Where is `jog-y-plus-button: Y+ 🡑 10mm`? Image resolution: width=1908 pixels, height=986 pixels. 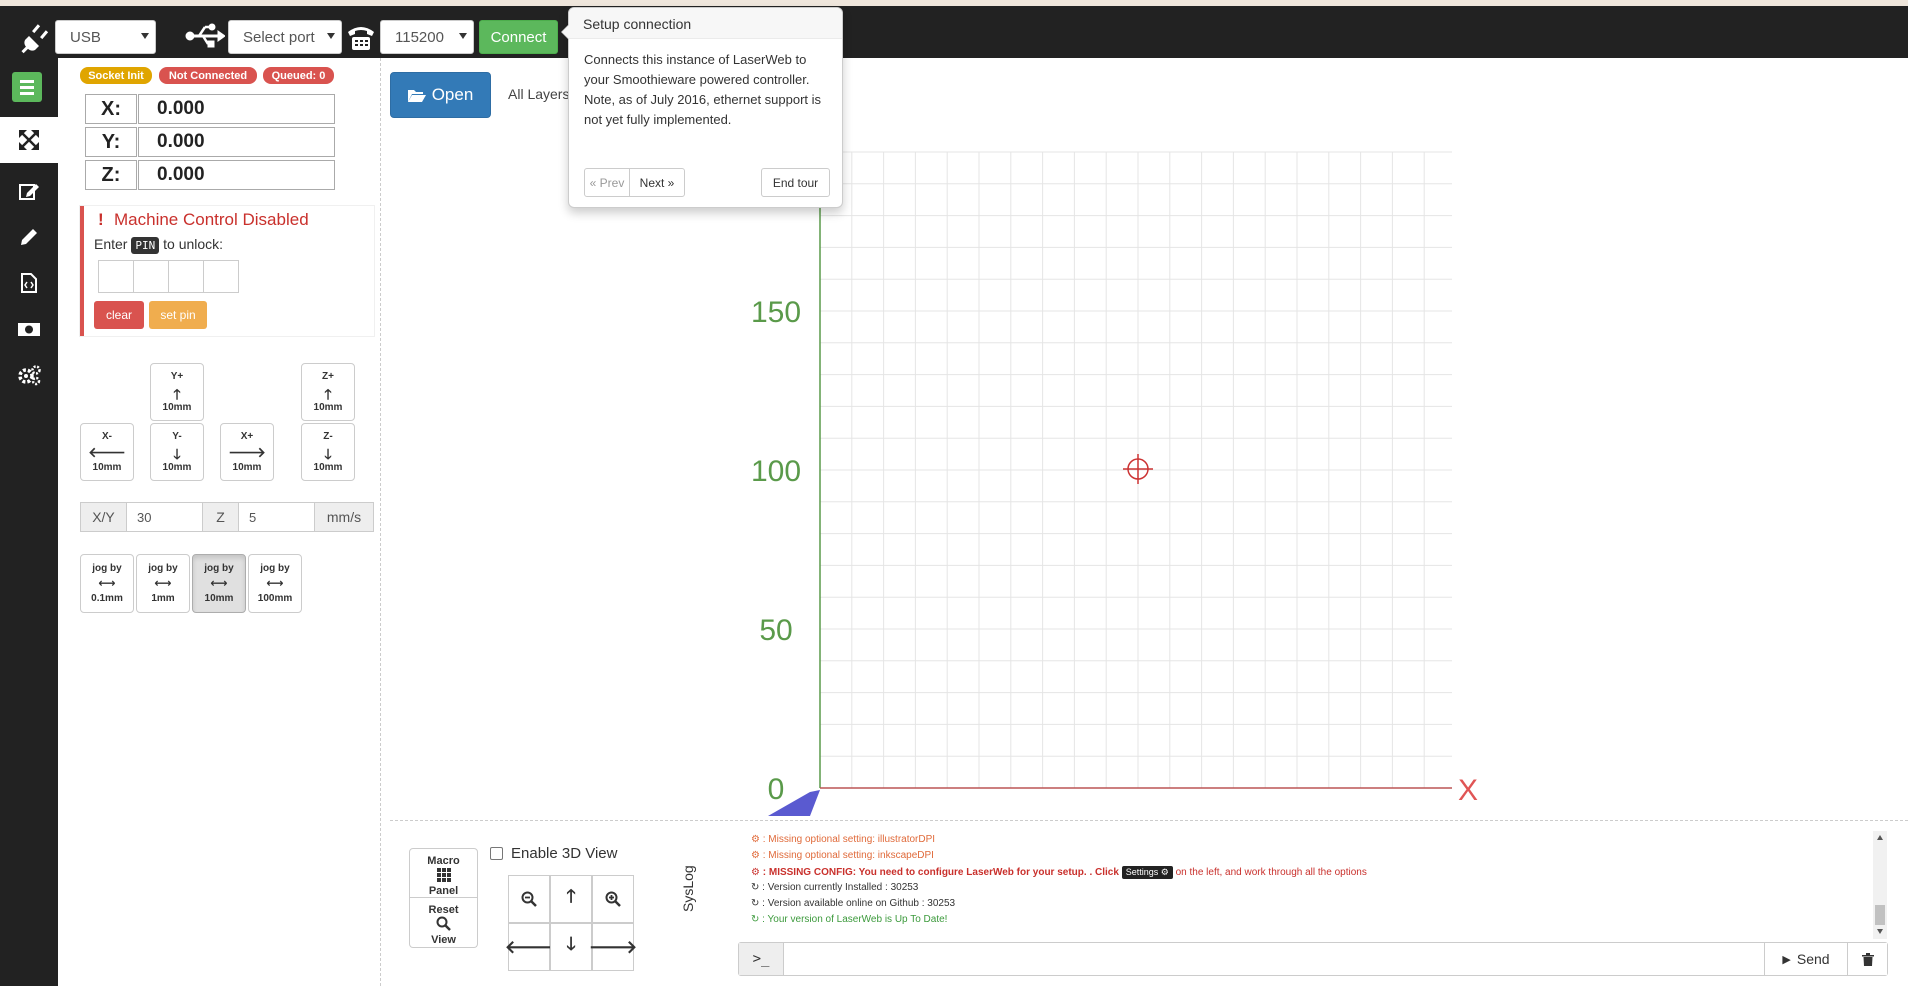 jog-y-plus-button: Y+ 🡑 10mm is located at coordinates (177, 392).